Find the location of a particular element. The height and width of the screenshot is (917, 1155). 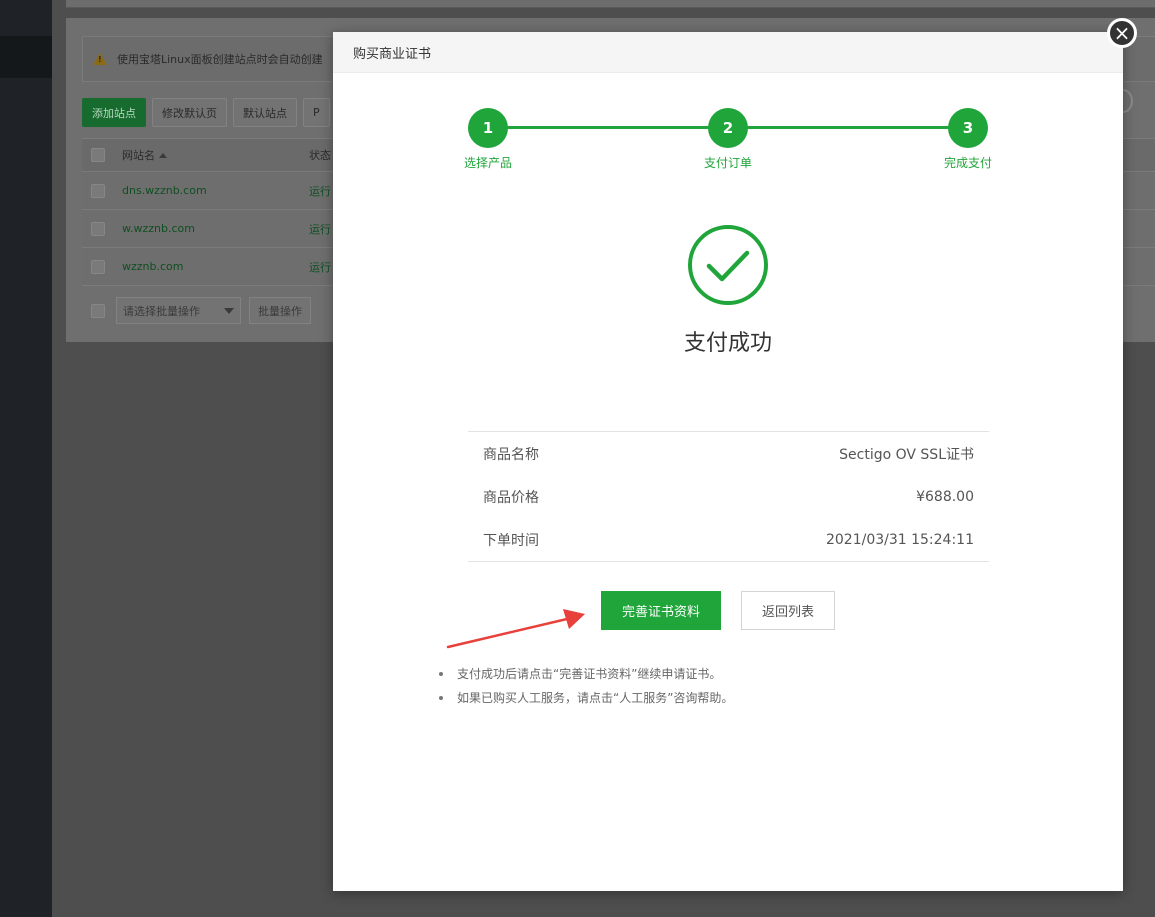

step-2-dot: 2 is located at coordinates (728, 128).